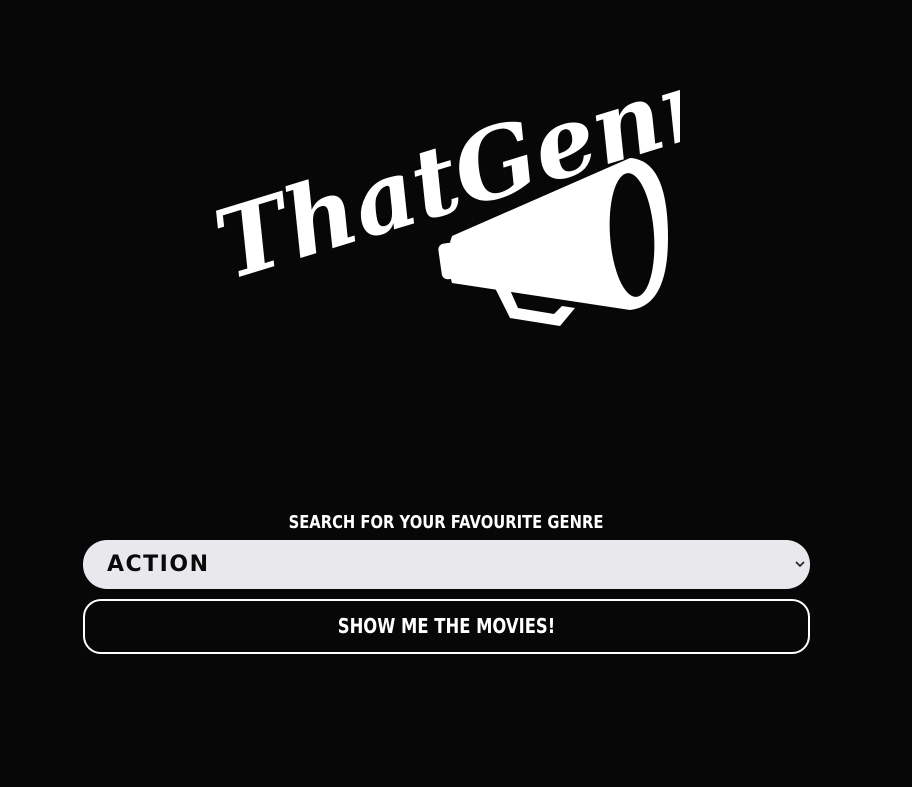  I want to click on show-movies-button: SHOW ME THE MOVIES!, so click(446, 626).